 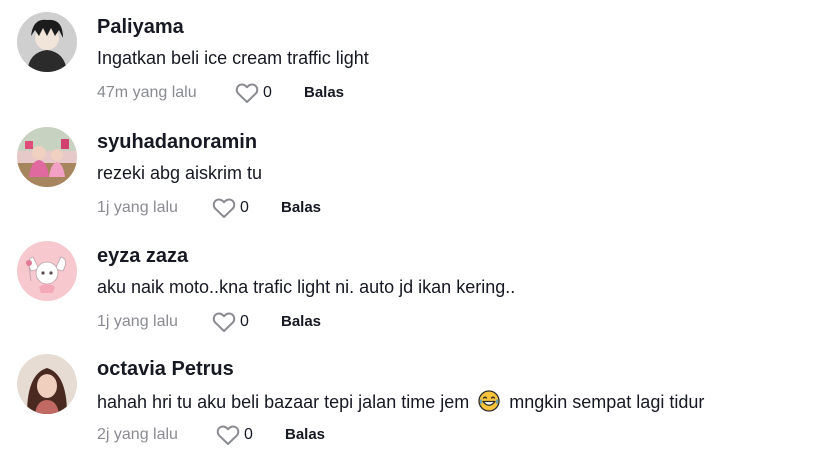 I want to click on laughing-emoji-icon, so click(x=489, y=401).